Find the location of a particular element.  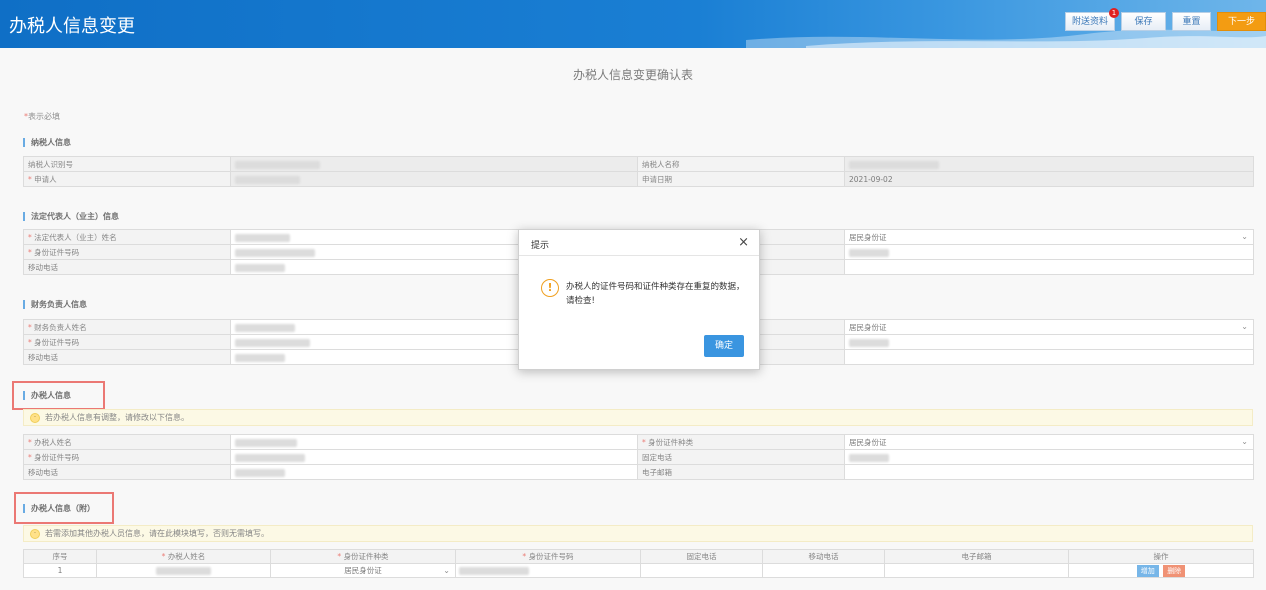

dialog-ok-button: 确定 is located at coordinates (724, 346).